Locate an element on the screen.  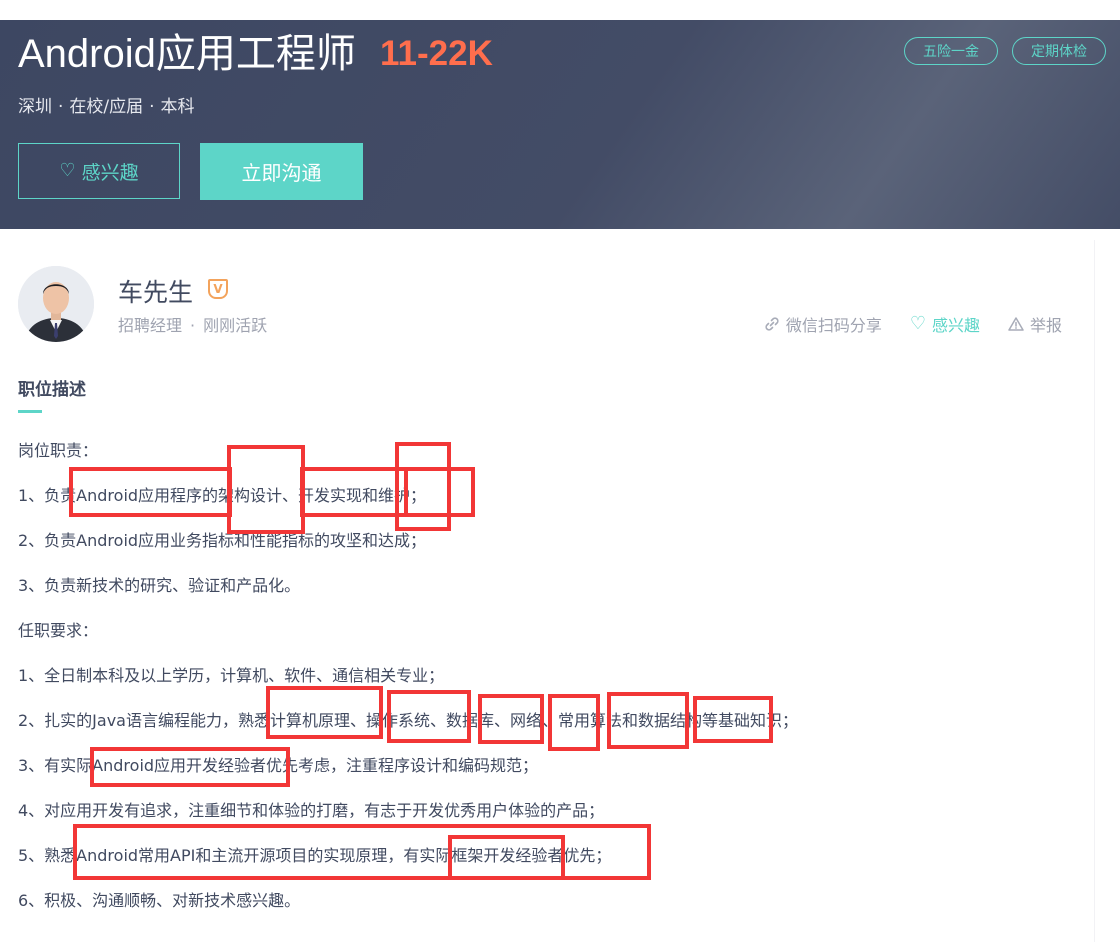
description-line: 1、全日制本科及以上学历，计算机、软件、通信相关专业； is located at coordinates (231, 675).